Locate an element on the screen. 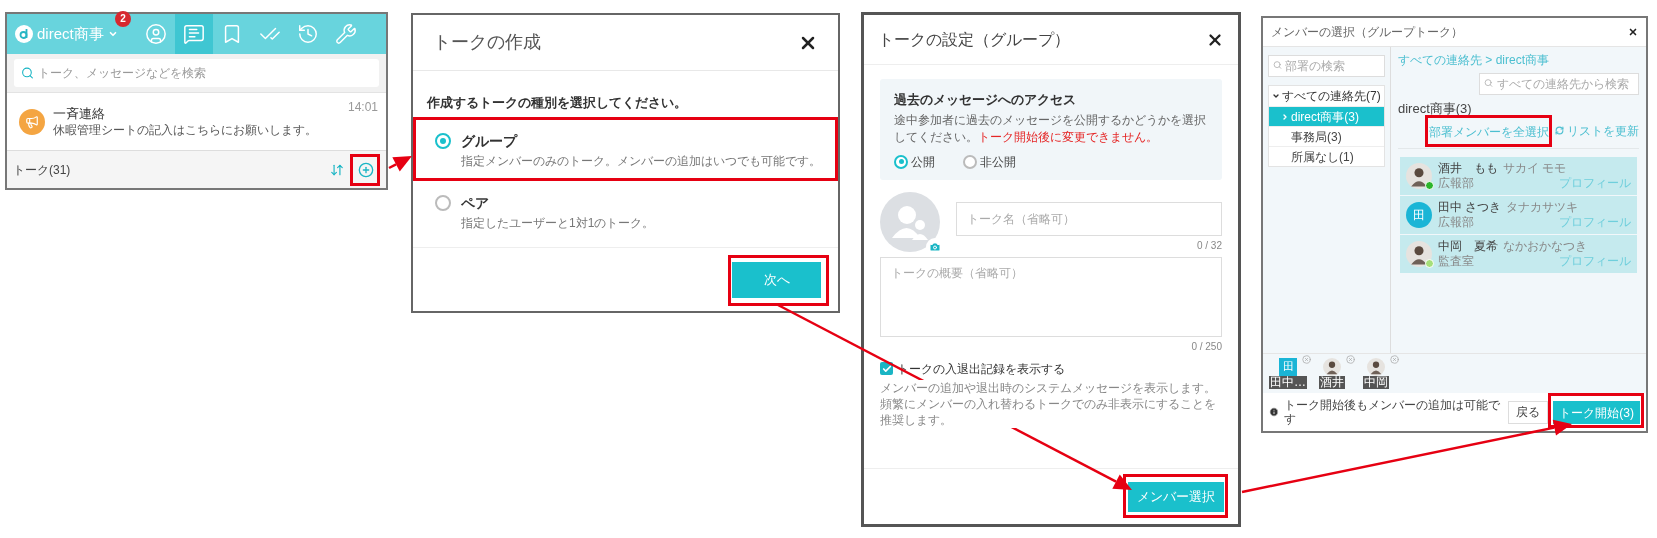 The width and height of the screenshot is (1657, 538). tree-item: すべての連絡先(7) is located at coordinates (1326, 96).